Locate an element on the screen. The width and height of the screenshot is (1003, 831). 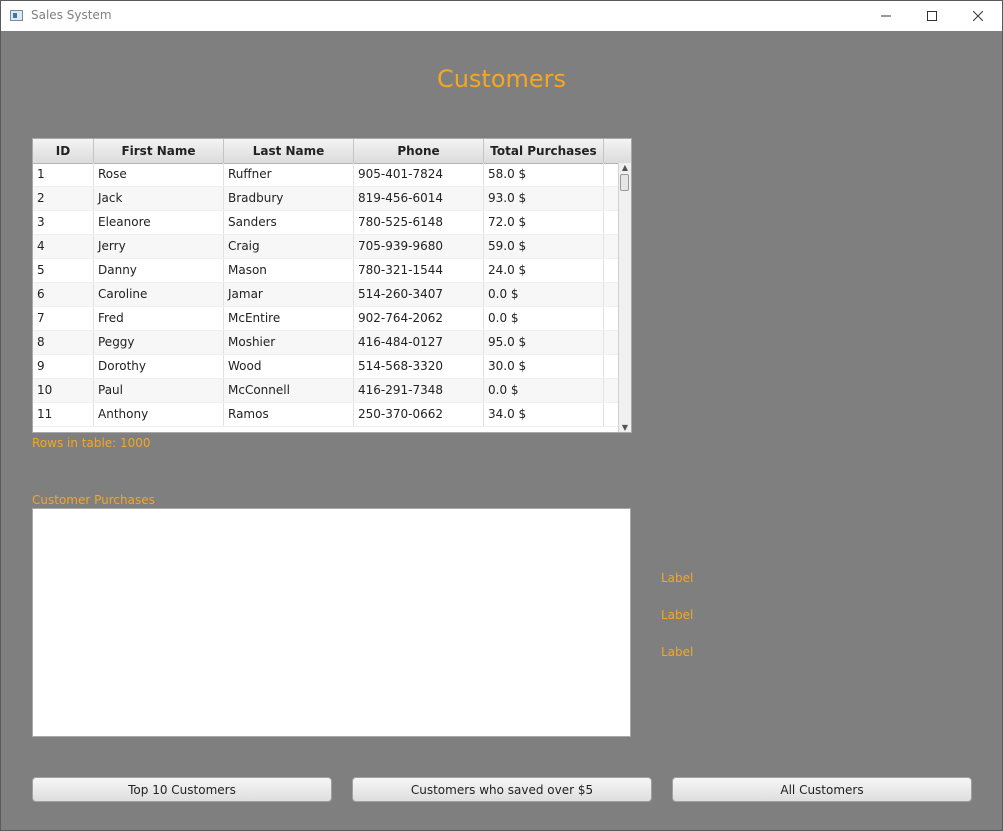
cell-last-name: Ruffner is located at coordinates (289, 174).